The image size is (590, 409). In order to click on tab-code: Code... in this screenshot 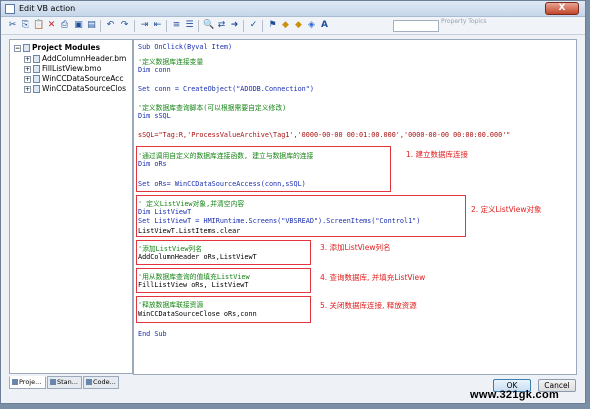, I will do `click(101, 382)`.